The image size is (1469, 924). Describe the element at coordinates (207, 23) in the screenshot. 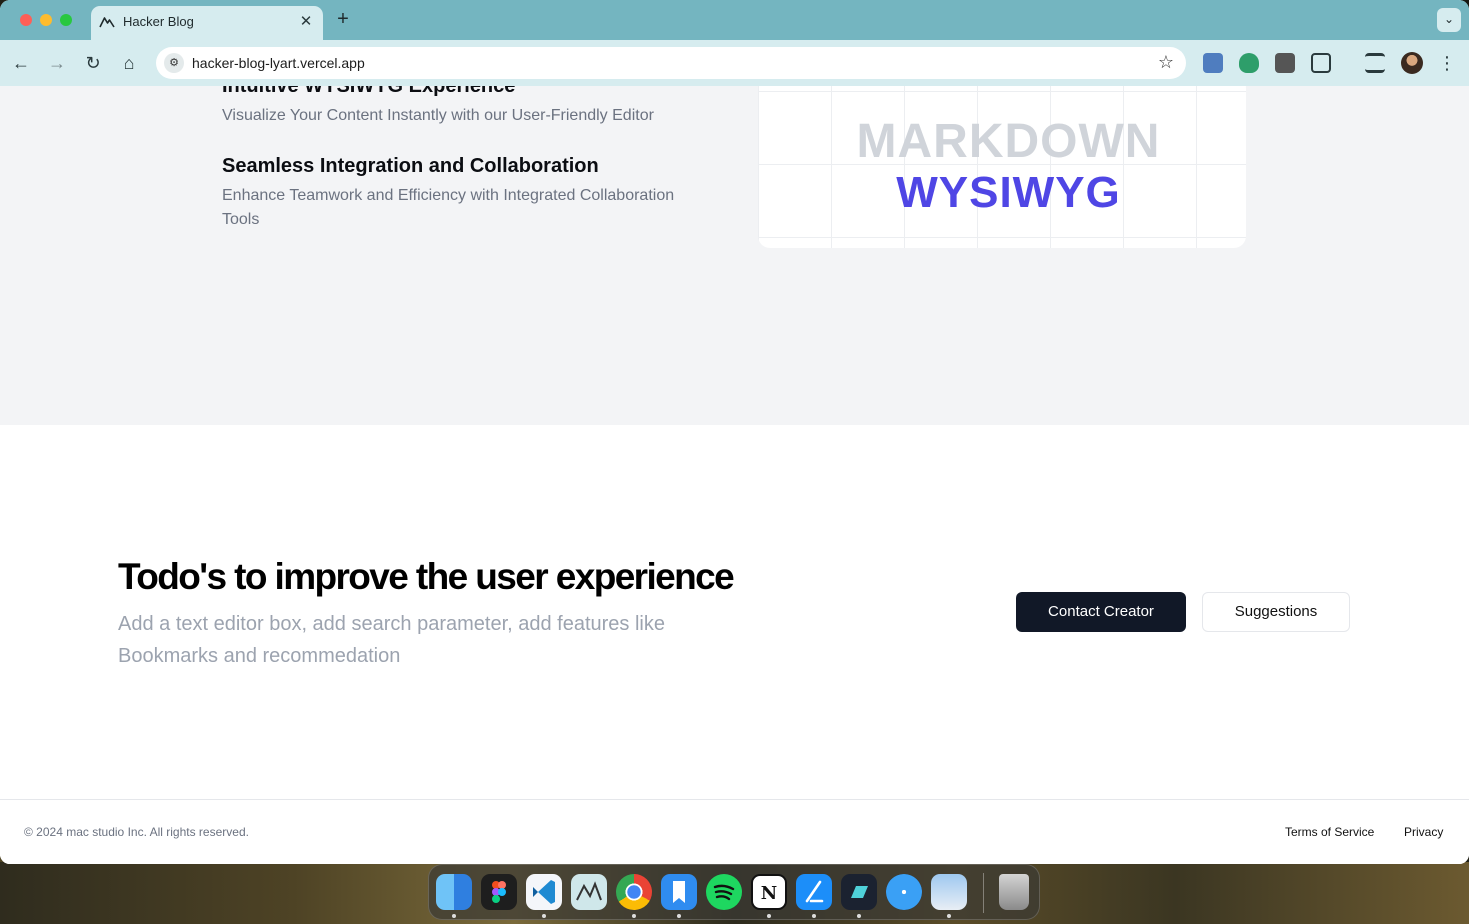

I see `tab-hacker-blog: Hacker Blog ✕` at that location.